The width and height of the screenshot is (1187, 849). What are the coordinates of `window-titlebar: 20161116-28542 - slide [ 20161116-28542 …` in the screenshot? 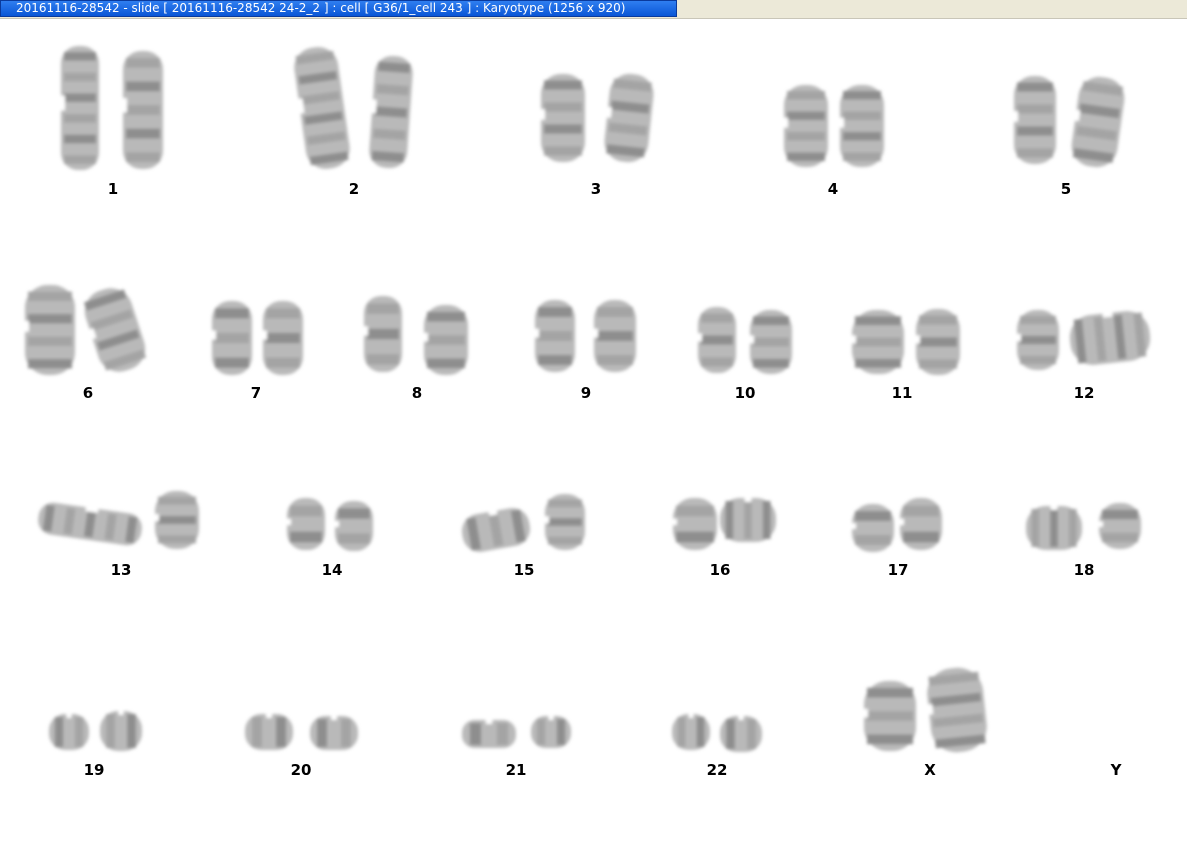 It's located at (593, 9).